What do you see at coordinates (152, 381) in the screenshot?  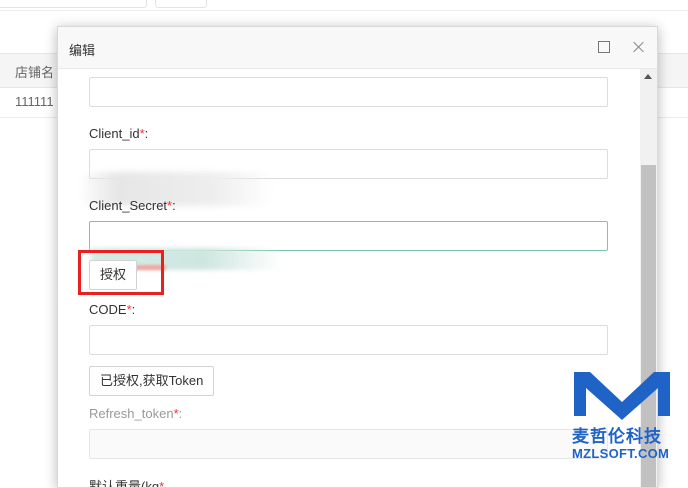 I see `get-token-button: 已授权,获取Token` at bounding box center [152, 381].